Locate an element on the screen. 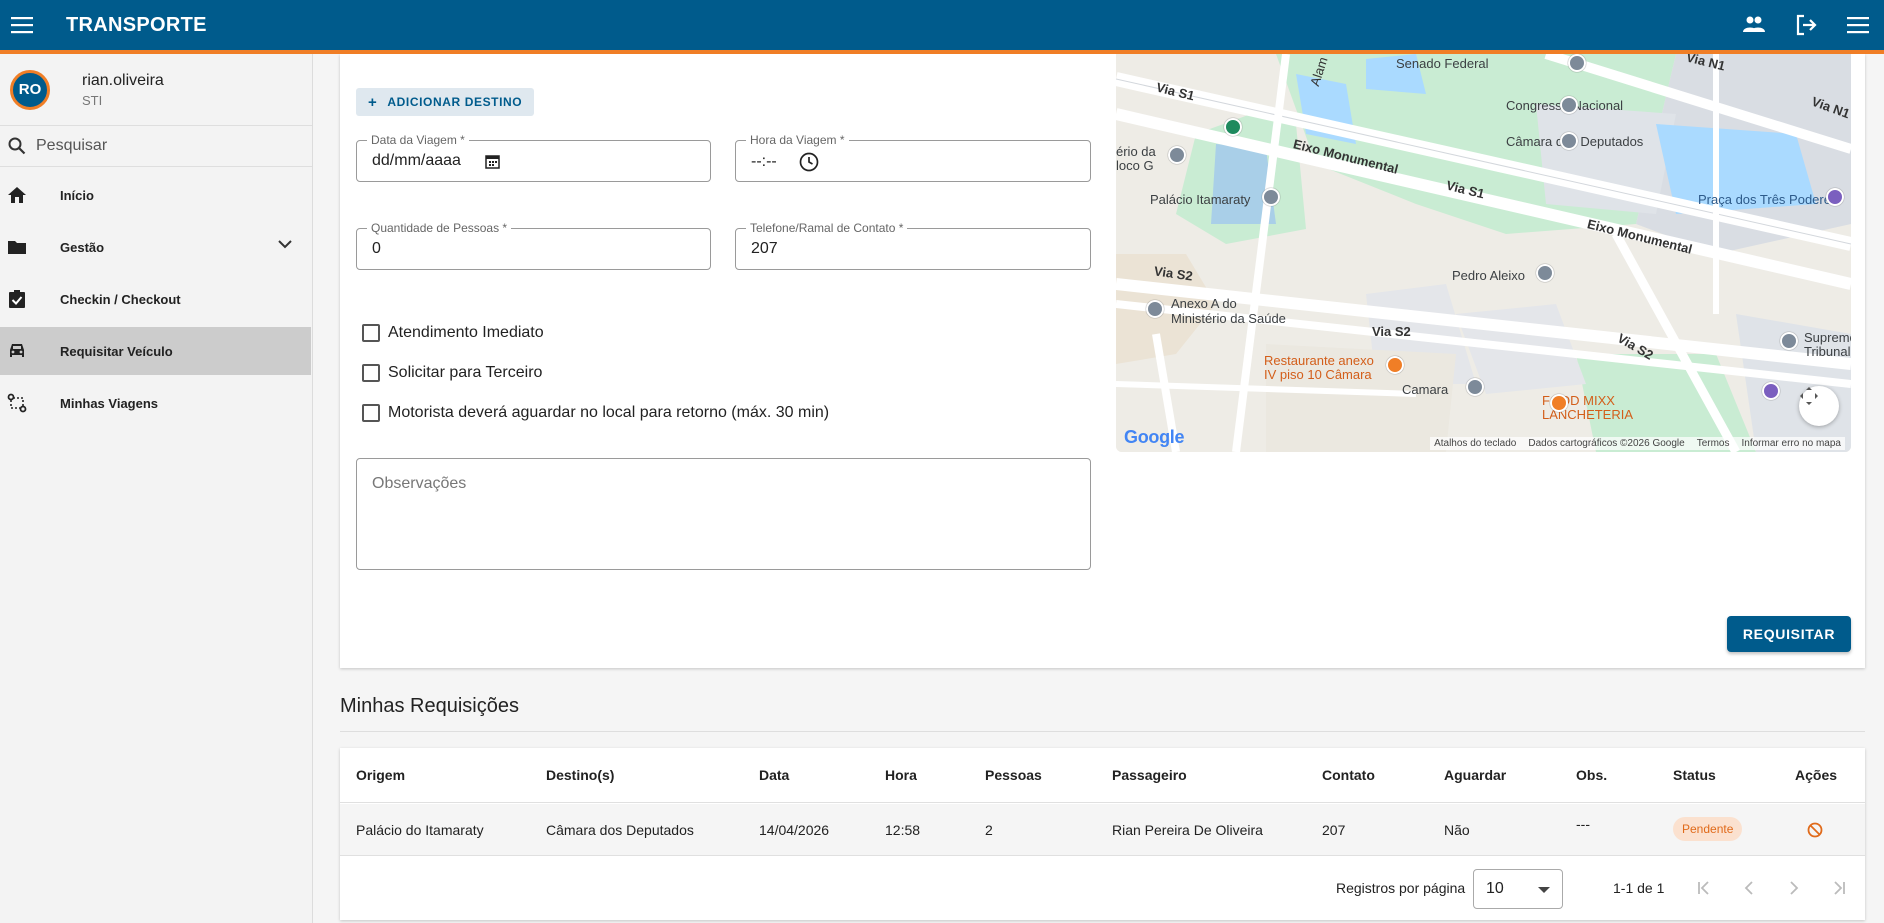 Image resolution: width=1884 pixels, height=923 pixels. first-page-icon is located at coordinates (1704, 888).